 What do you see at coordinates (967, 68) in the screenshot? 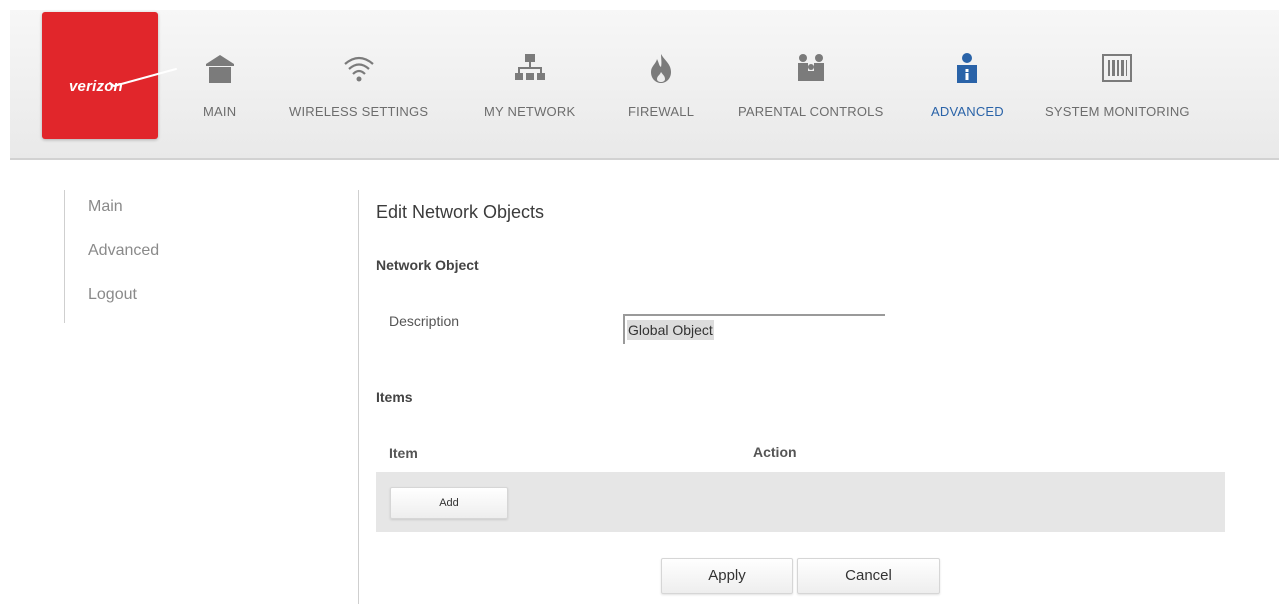
I see `user-info-icon` at bounding box center [967, 68].